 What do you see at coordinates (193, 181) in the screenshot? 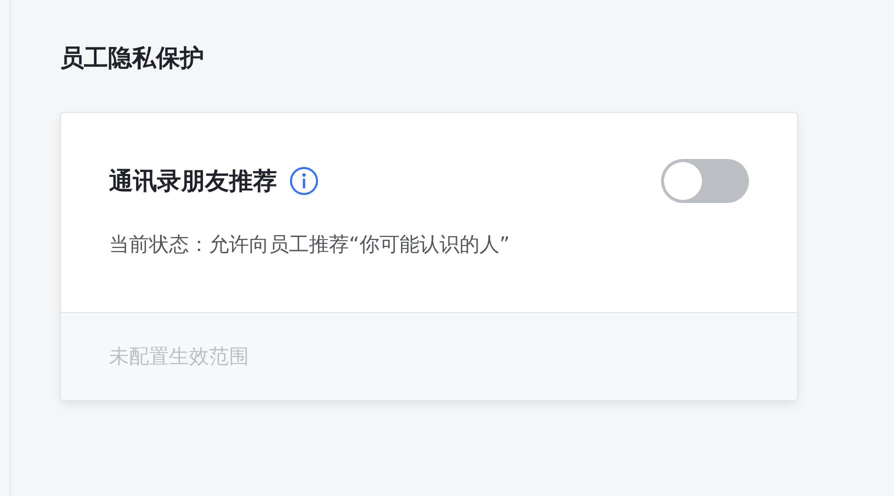
I see `setting-title: 通讯录朋友推荐` at bounding box center [193, 181].